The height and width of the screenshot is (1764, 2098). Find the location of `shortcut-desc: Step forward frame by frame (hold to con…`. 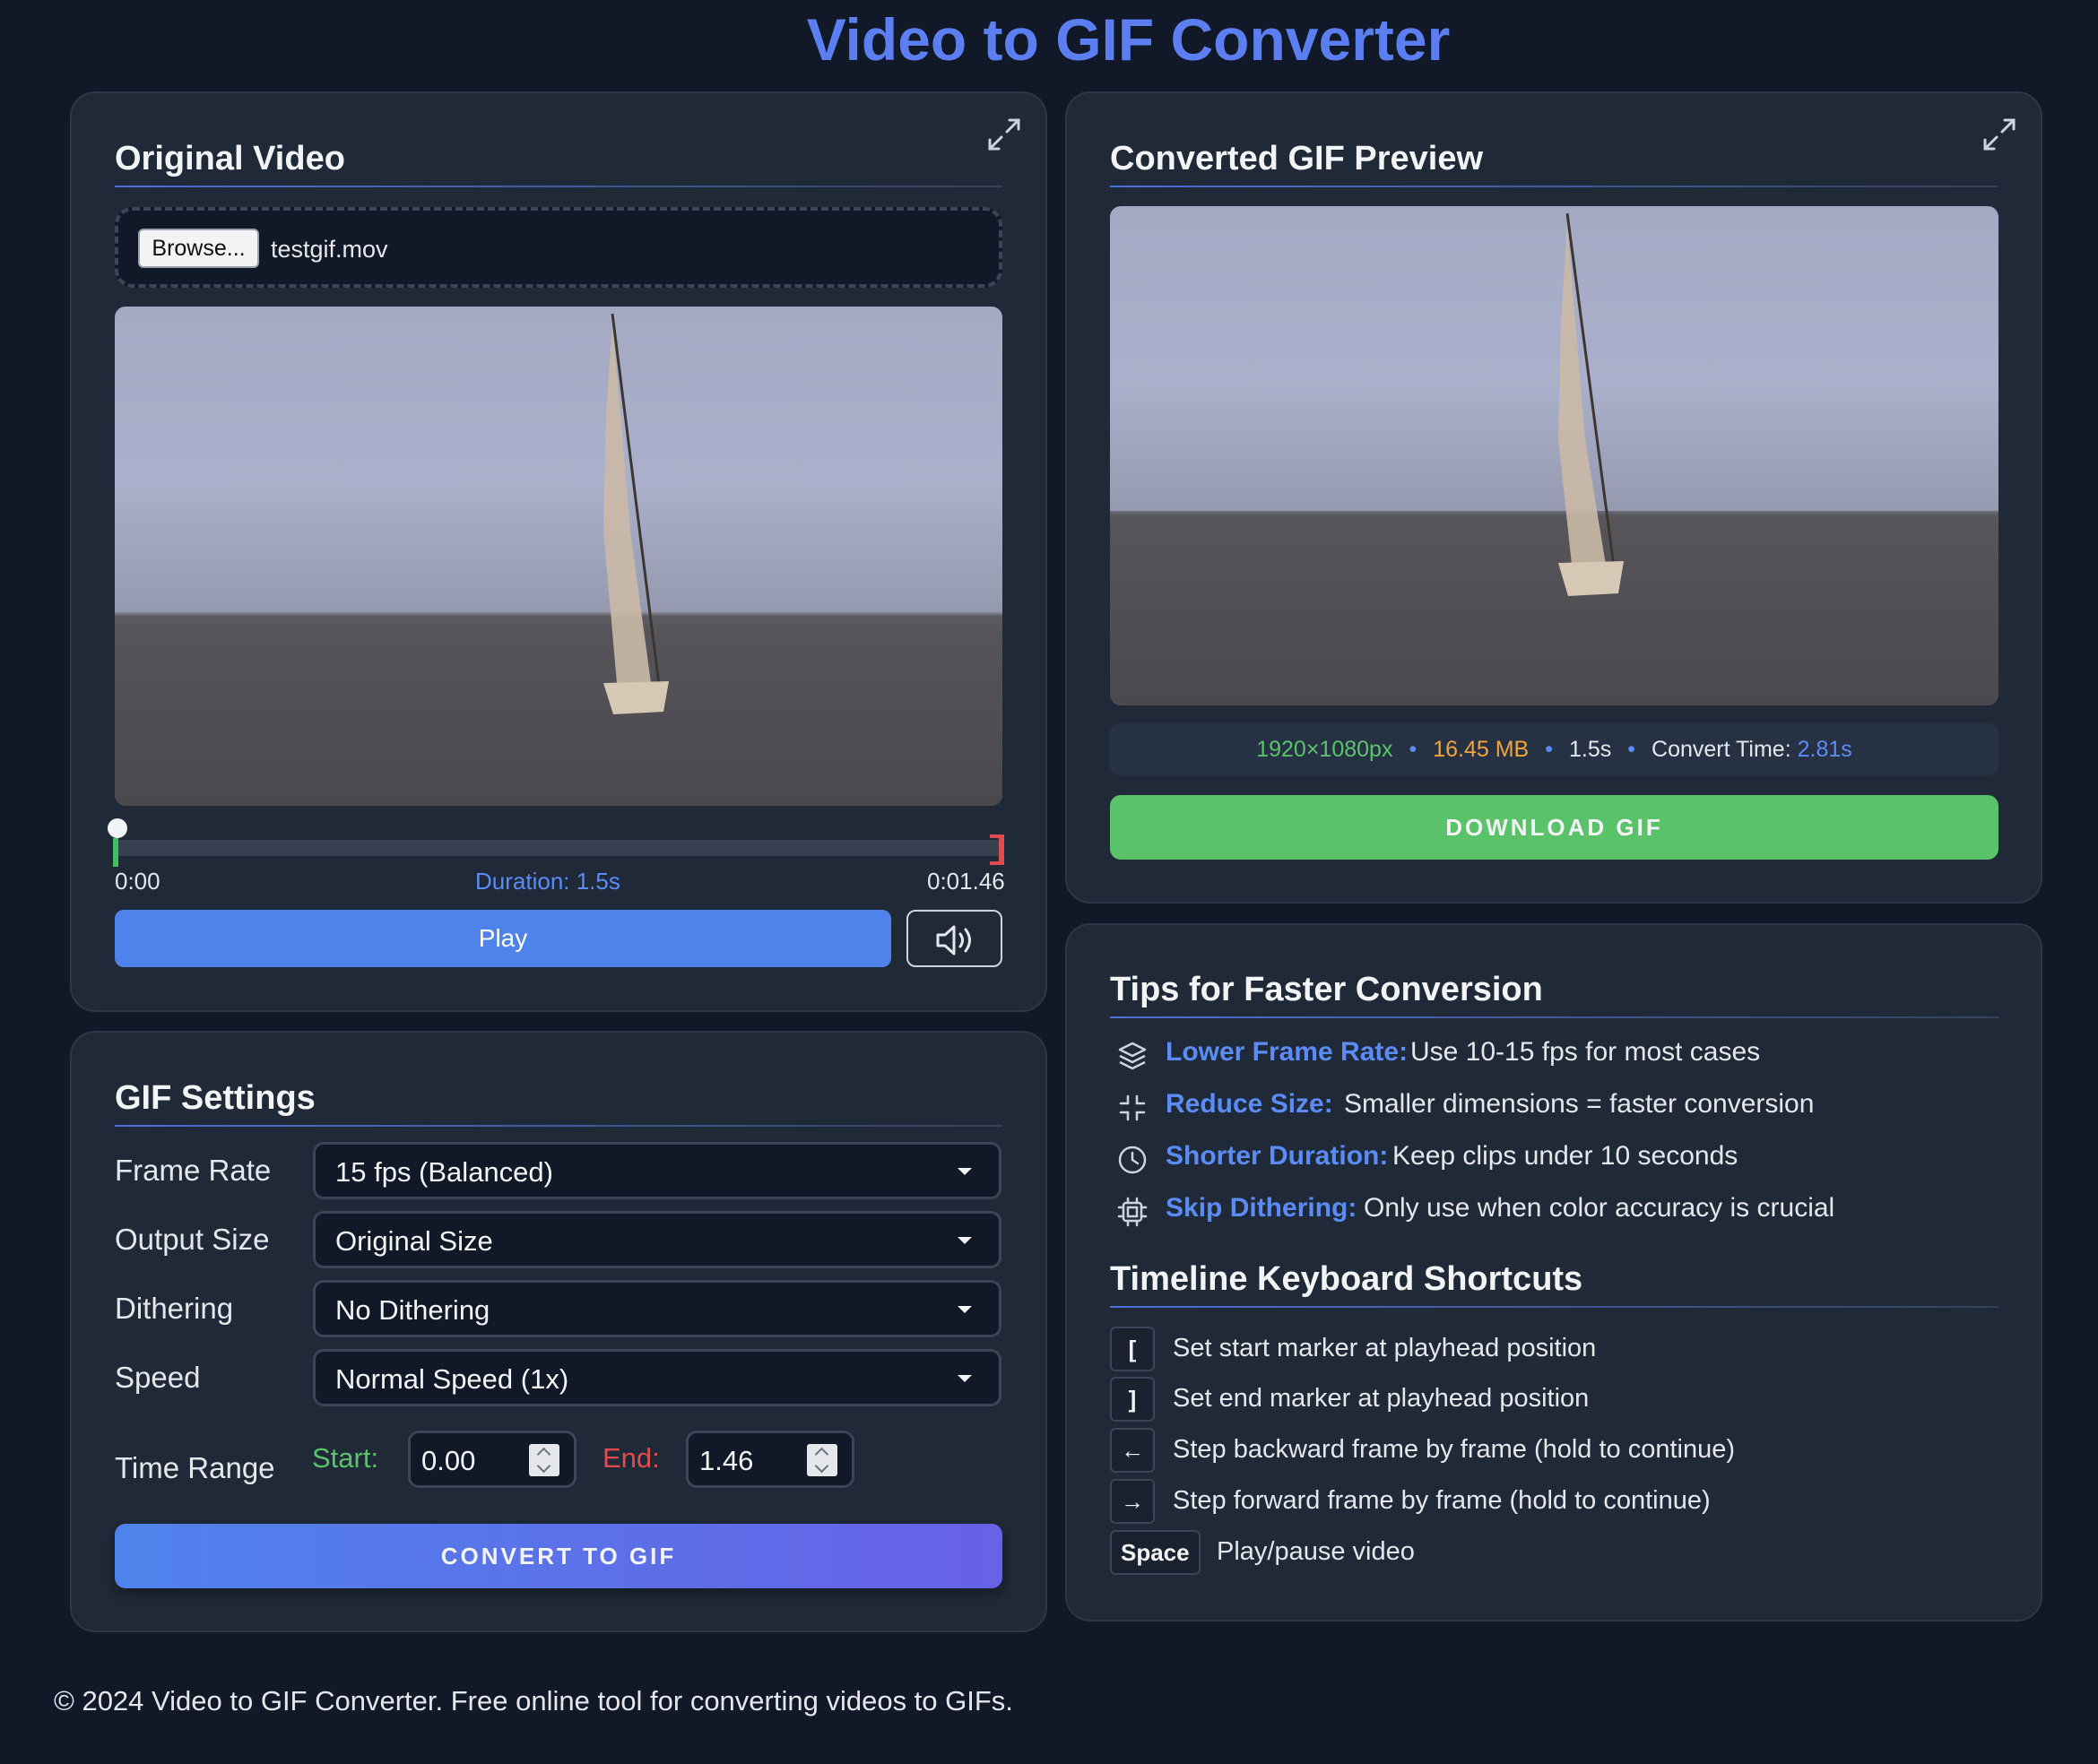

shortcut-desc: Step forward frame by frame (hold to con… is located at coordinates (1442, 1500).